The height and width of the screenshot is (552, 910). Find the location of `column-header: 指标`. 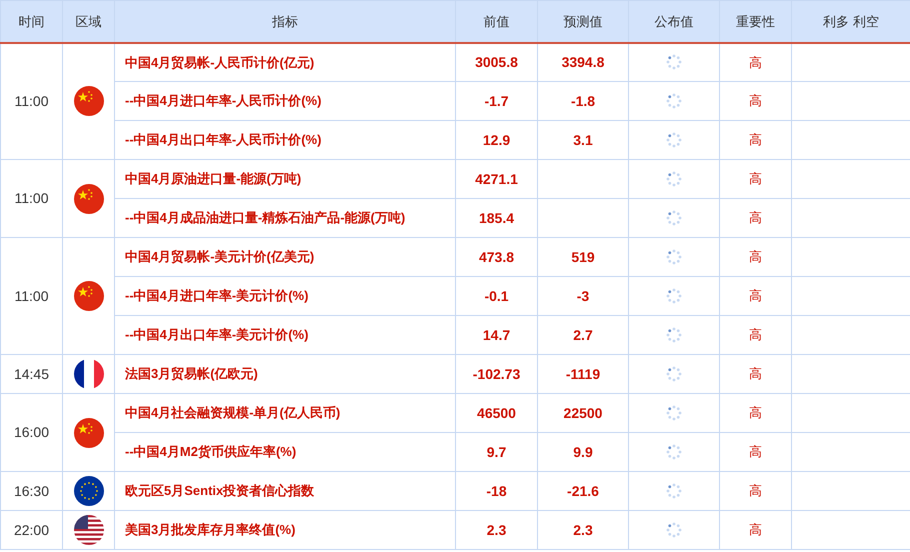

column-header: 指标 is located at coordinates (285, 21).